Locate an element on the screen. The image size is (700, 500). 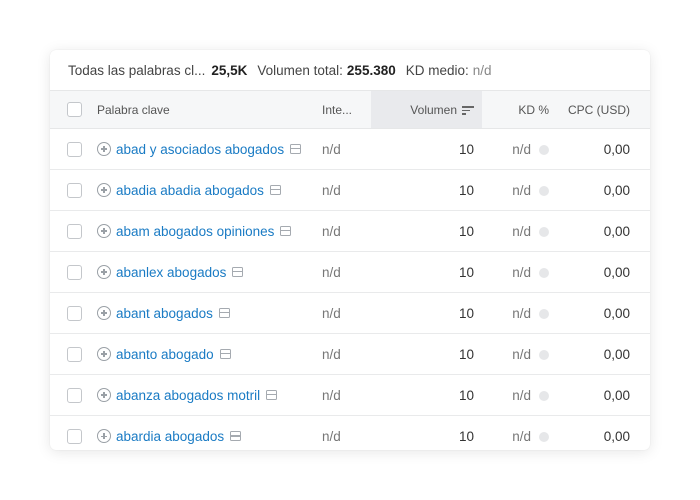
keyword-cell: abanlex abogados is located at coordinates (209, 272).